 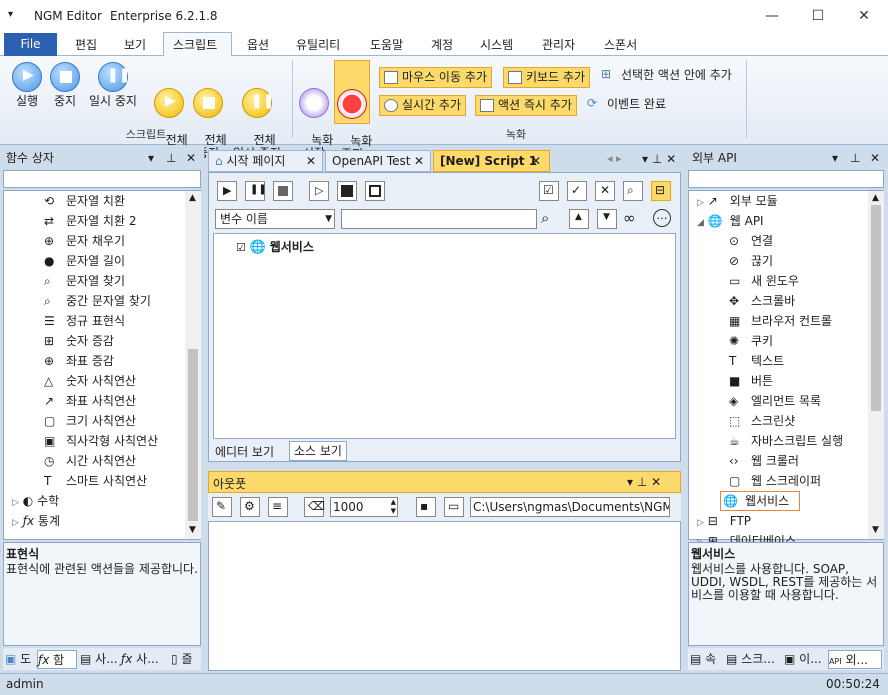 What do you see at coordinates (319, 191) in the screenshot?
I see `step-icon: ▷` at bounding box center [319, 191].